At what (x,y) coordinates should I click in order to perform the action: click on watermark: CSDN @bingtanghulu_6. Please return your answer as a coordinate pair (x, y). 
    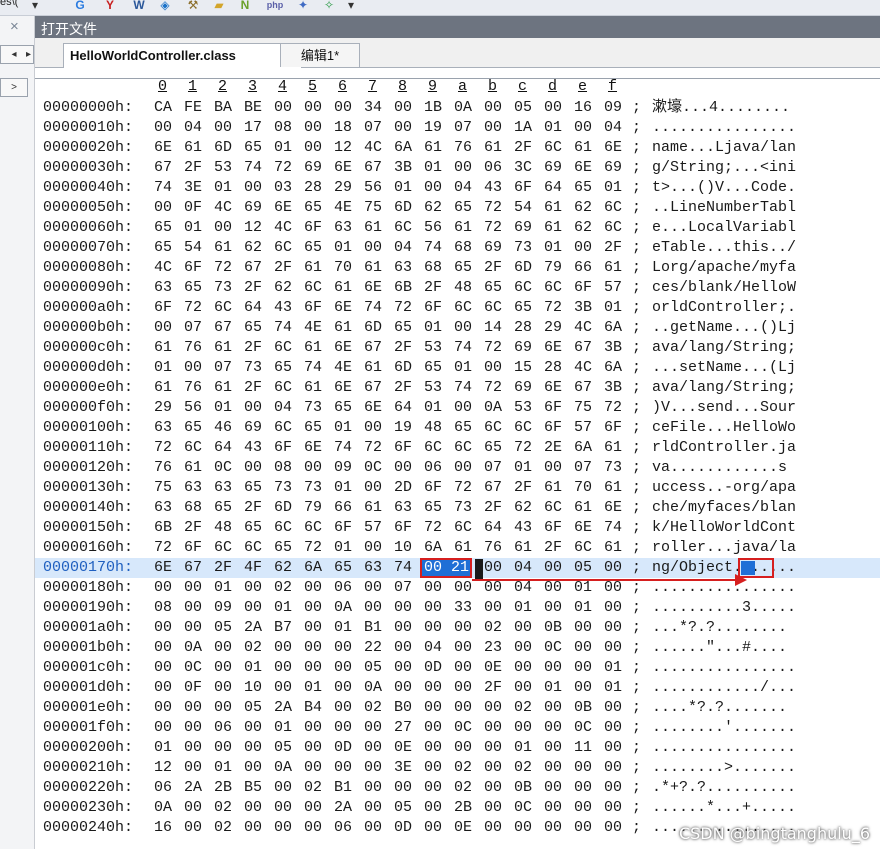
    Looking at the image, I should click on (774, 833).